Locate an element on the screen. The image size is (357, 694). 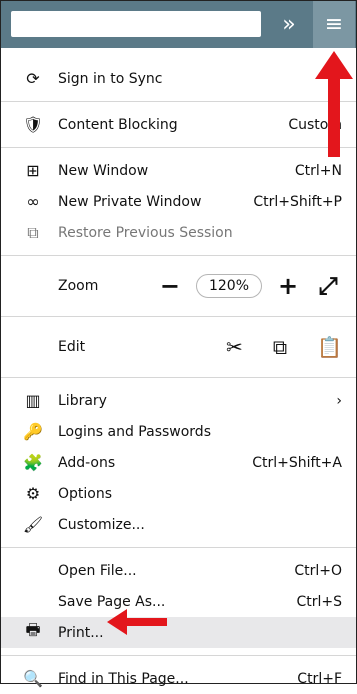
library-item: ▥ Library › is located at coordinates (178, 400).